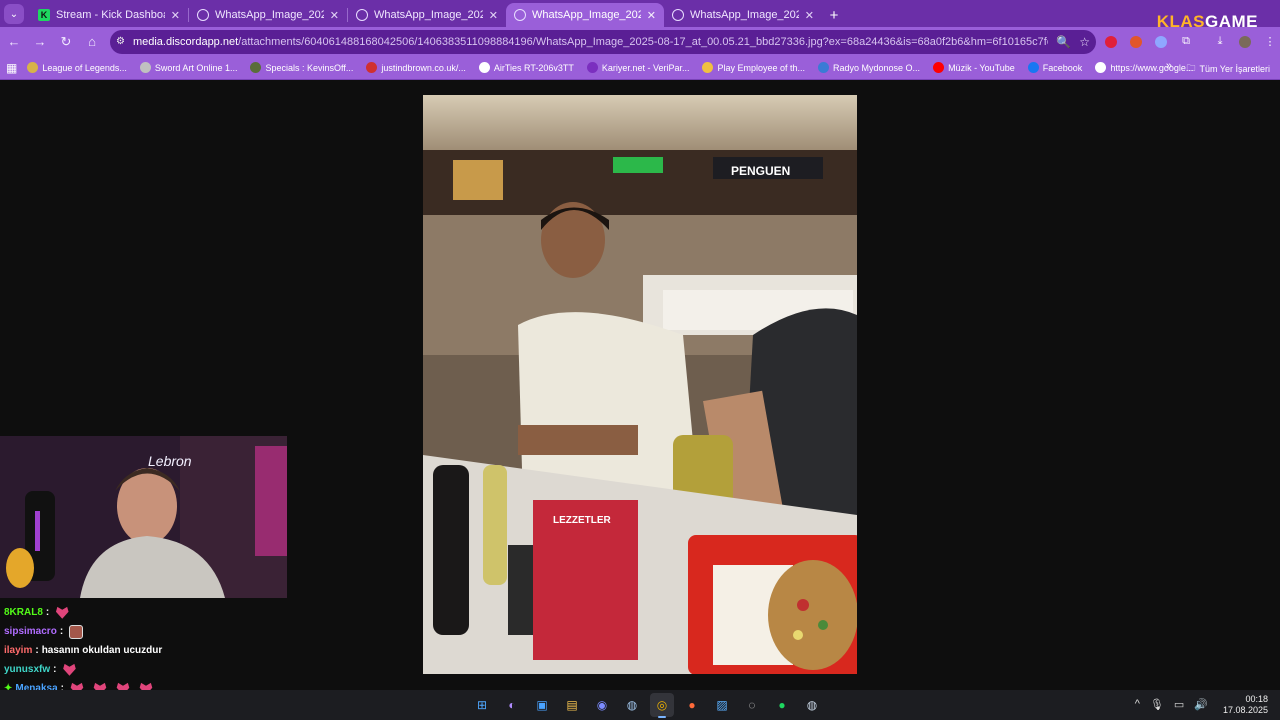 This screenshot has height=720, width=1280. I want to click on start-icon: ⊞, so click(482, 705).